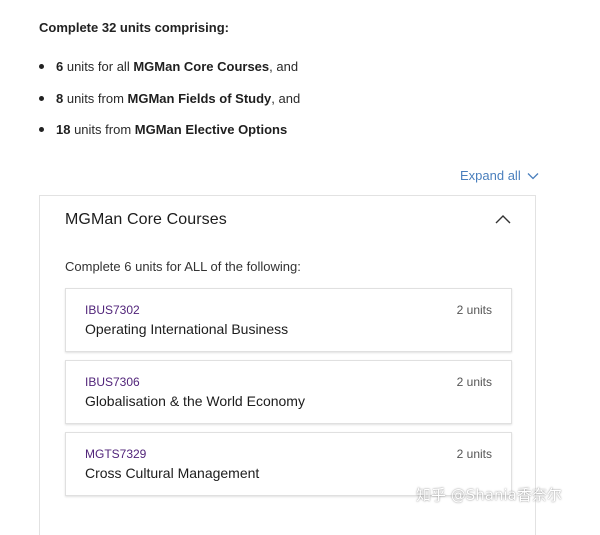  Describe the element at coordinates (134, 27) in the screenshot. I see `requirements-heading: Complete 32 units comprising:` at that location.